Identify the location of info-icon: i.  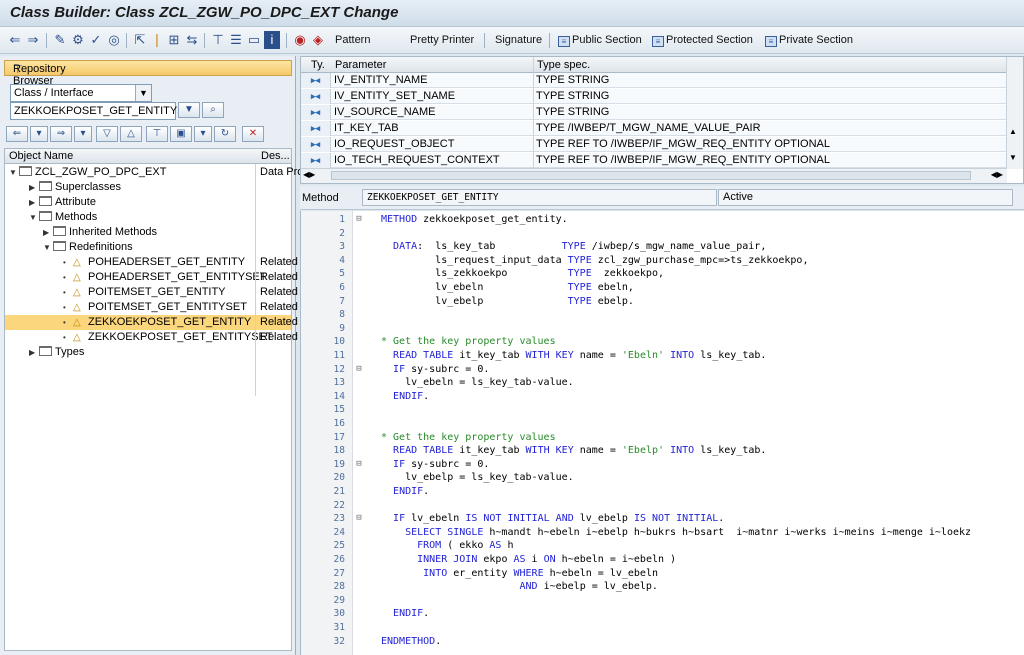
(272, 40).